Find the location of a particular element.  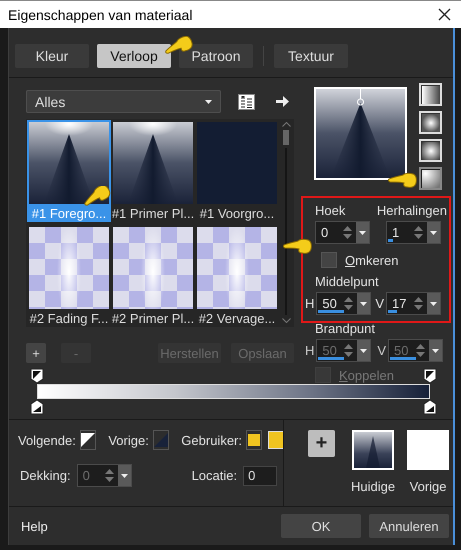

arrow-right-icon is located at coordinates (282, 101).